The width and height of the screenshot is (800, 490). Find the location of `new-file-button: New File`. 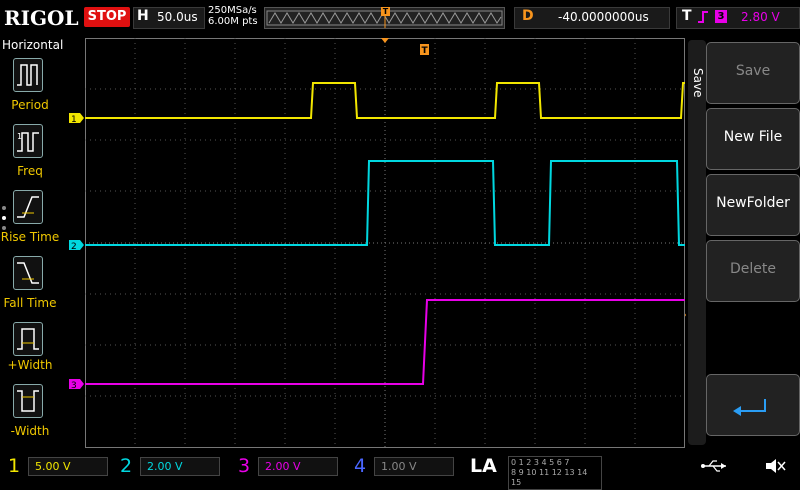

new-file-button: New File is located at coordinates (753, 139).